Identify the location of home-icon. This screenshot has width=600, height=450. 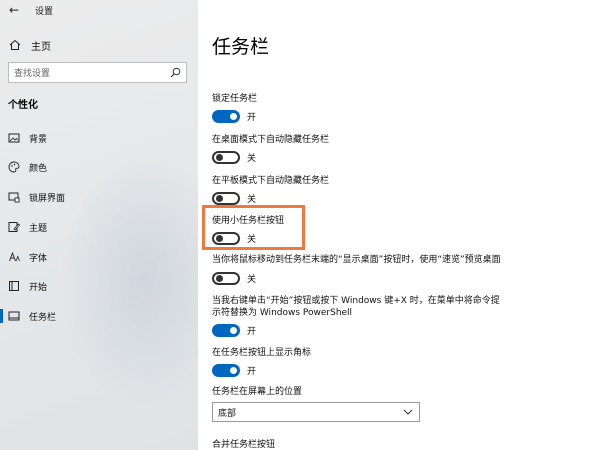
(15, 45).